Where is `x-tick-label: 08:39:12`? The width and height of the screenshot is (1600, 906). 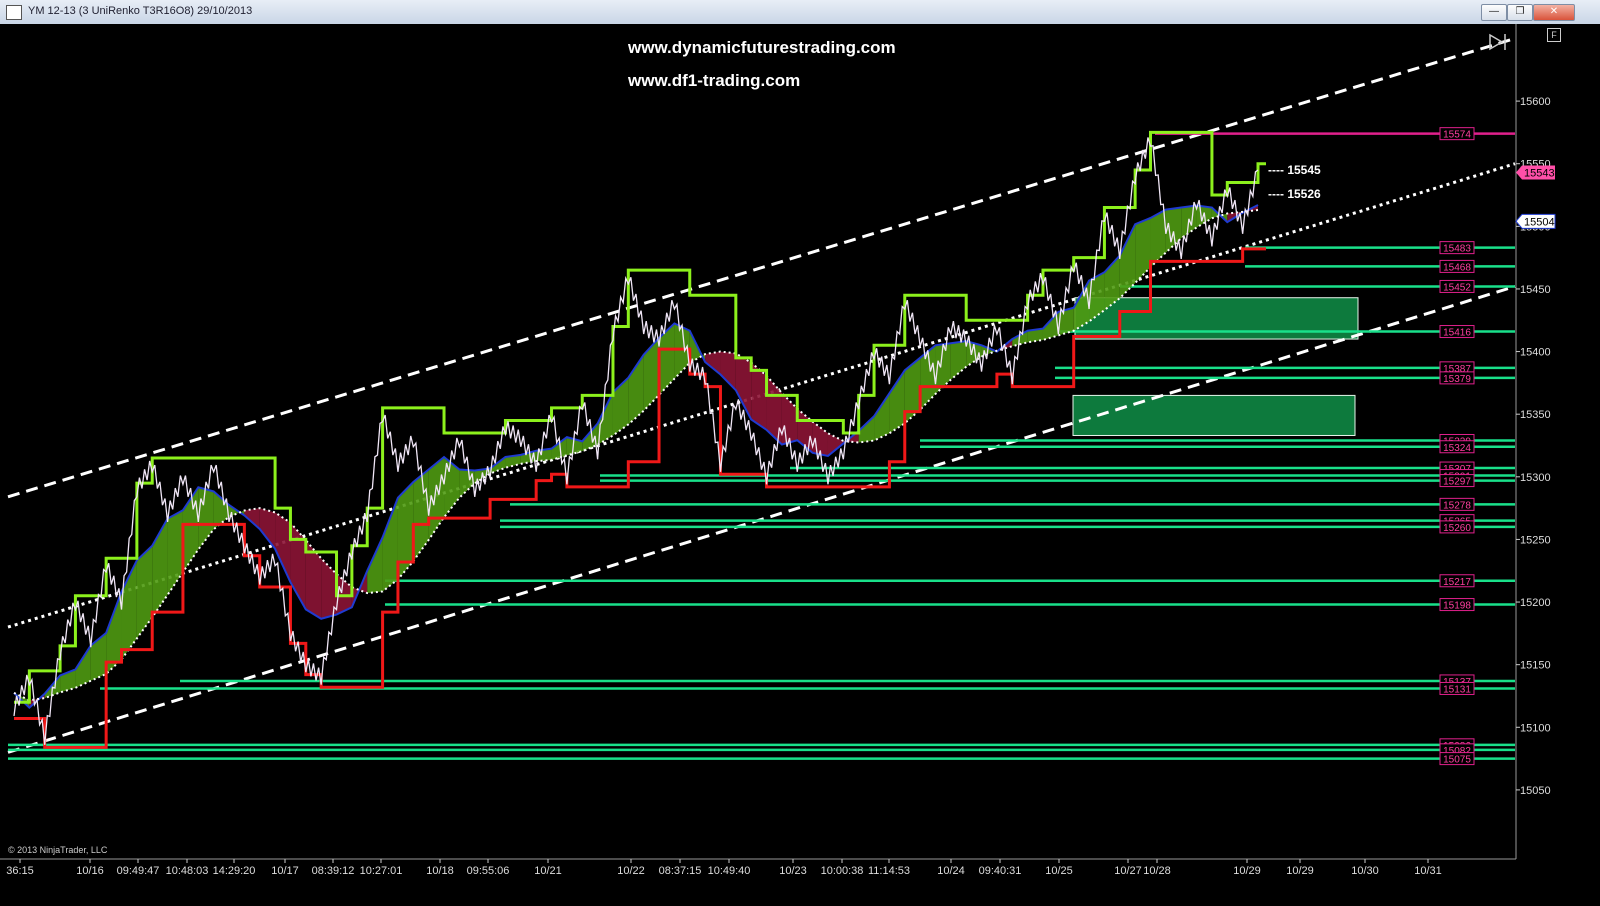
x-tick-label: 08:39:12 is located at coordinates (333, 871).